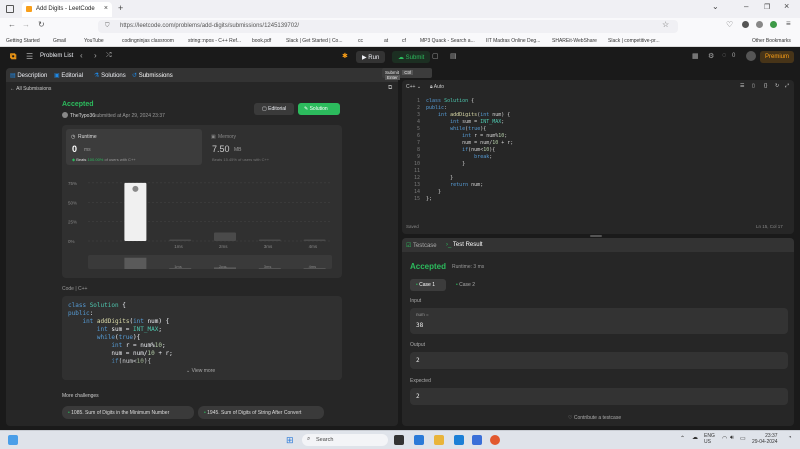 The width and height of the screenshot is (800, 449). Describe the element at coordinates (695, 437) in the screenshot. I see `cloud-icon: ☁` at that location.